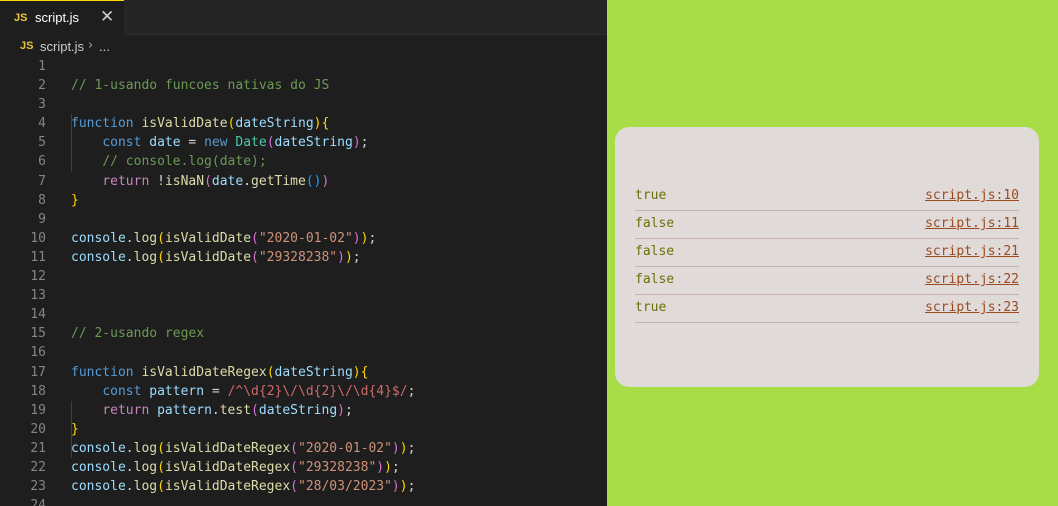 This screenshot has height=506, width=1058. What do you see at coordinates (972, 307) in the screenshot?
I see `source-link: script.js:23` at bounding box center [972, 307].